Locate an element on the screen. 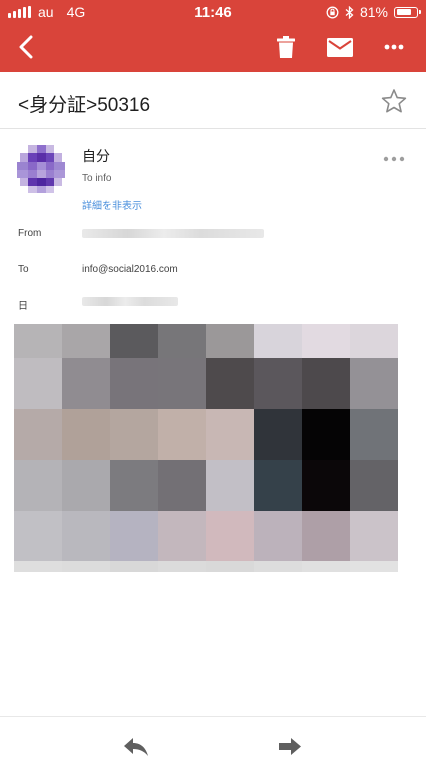 Image resolution: width=426 pixels, height=759 pixels. more-horiz-icon is located at coordinates (394, 159).